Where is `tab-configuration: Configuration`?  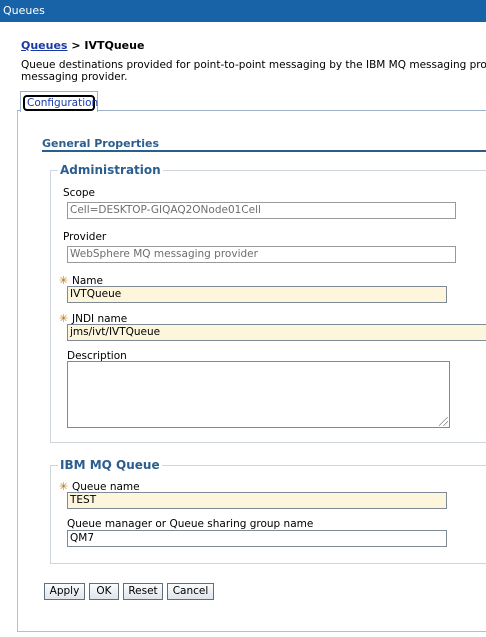
tab-configuration: Configuration is located at coordinates (59, 101).